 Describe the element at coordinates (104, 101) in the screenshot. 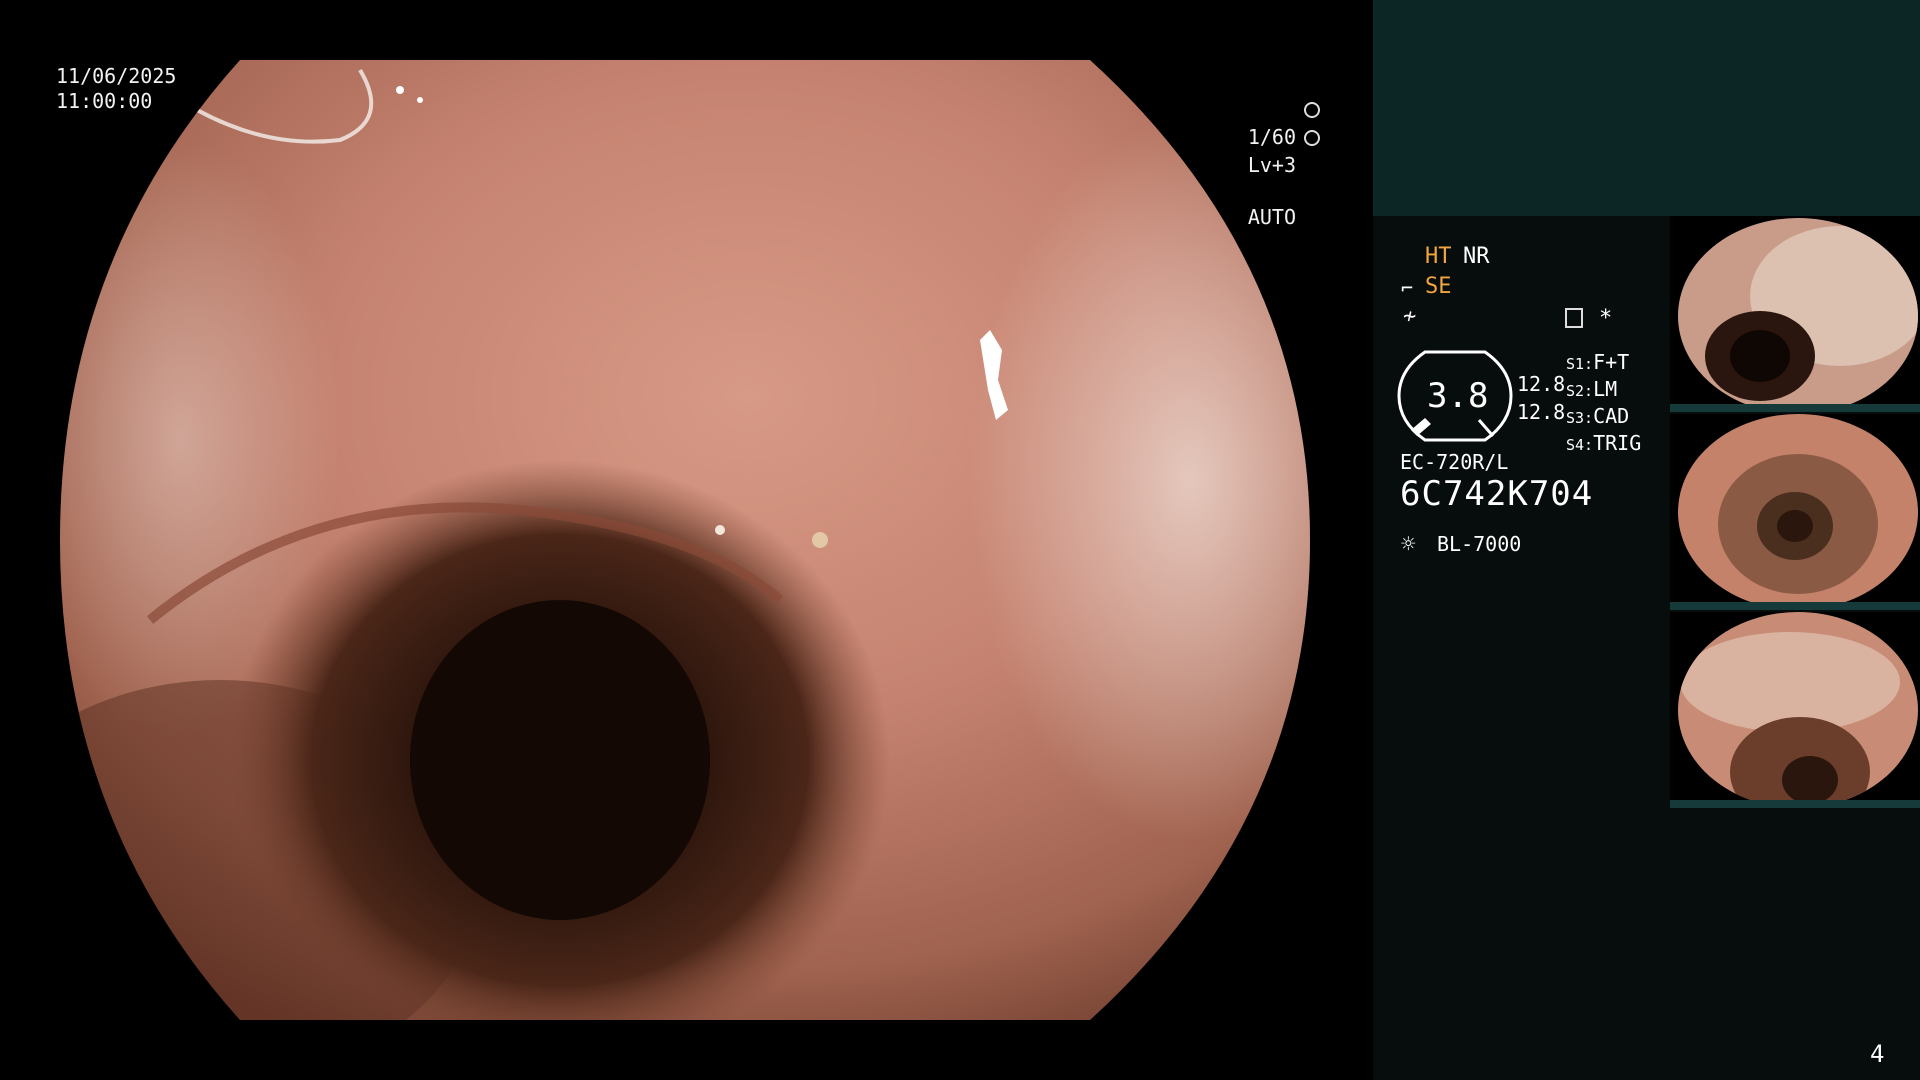

I see `time-label: 11:00:00` at that location.